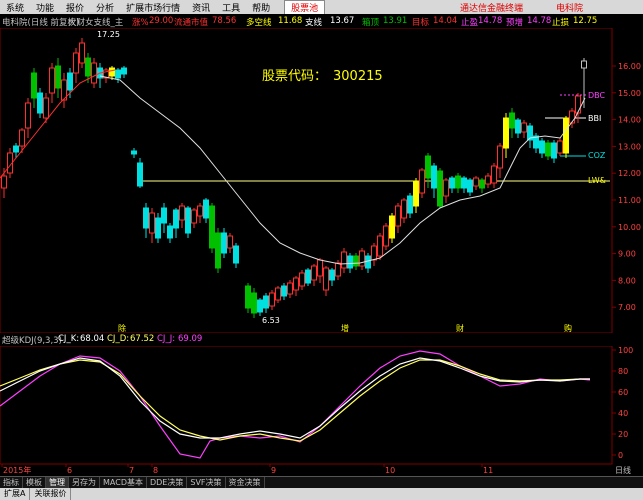 This screenshot has width=643, height=500. Describe the element at coordinates (273, 470) in the screenshot. I see `date-tick-label: 9` at that location.